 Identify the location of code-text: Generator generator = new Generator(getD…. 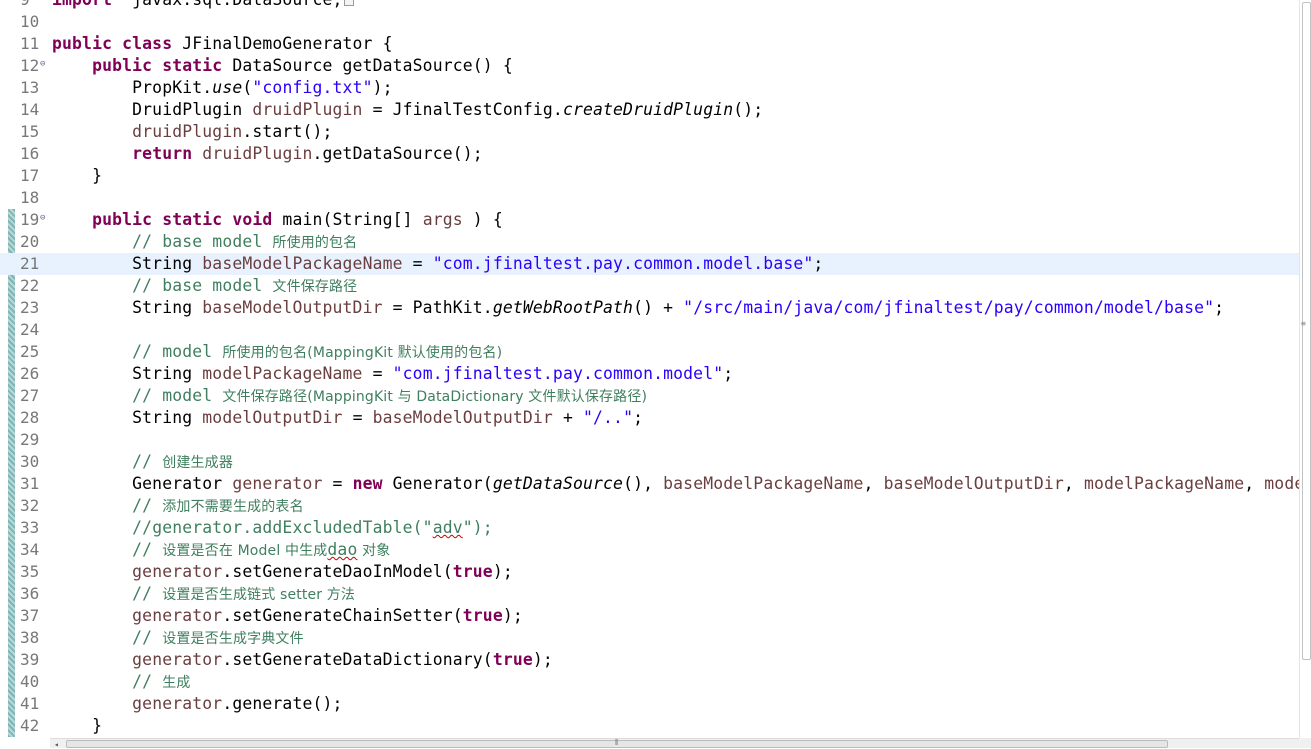
(675, 484).